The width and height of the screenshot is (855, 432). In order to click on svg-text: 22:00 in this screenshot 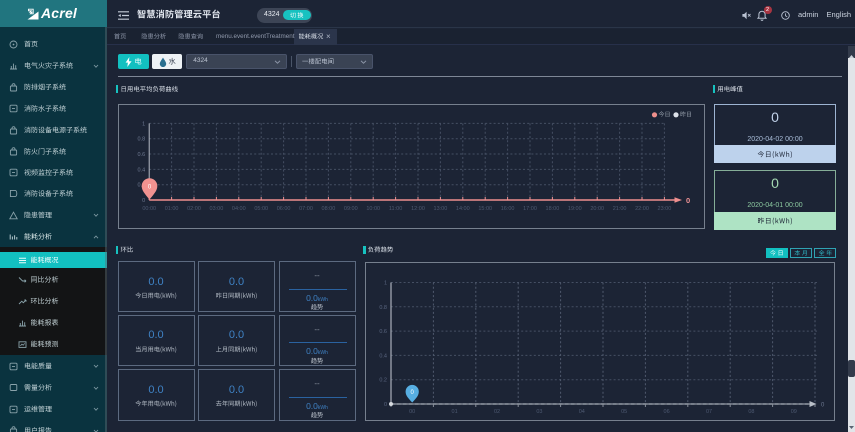, I will do `click(642, 209)`.